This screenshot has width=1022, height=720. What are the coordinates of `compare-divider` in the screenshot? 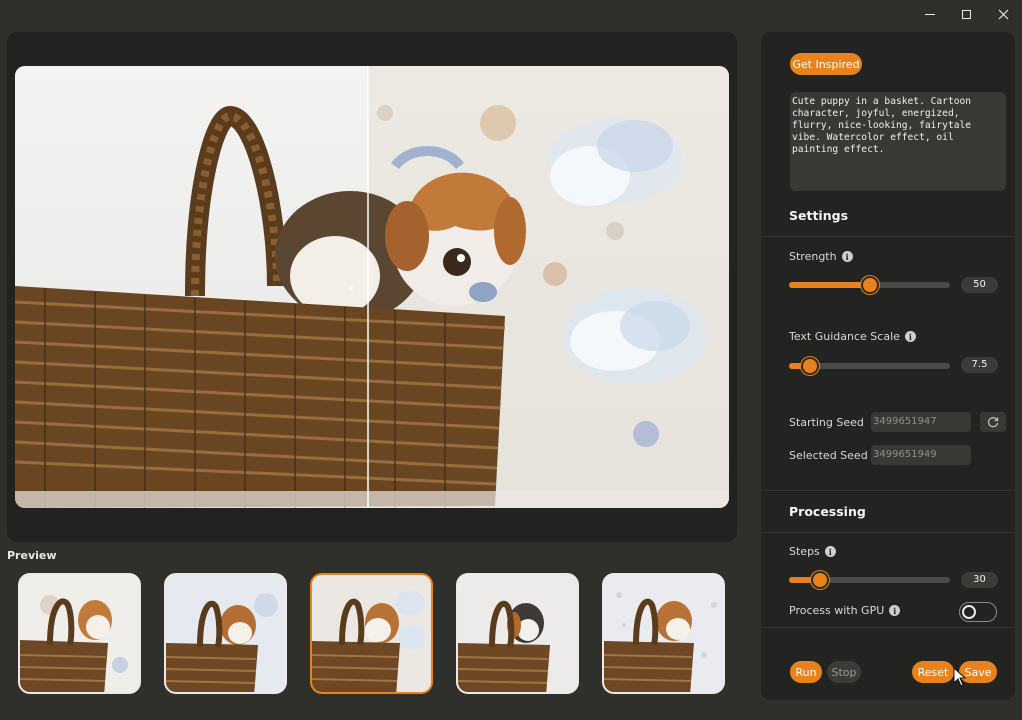 It's located at (368, 287).